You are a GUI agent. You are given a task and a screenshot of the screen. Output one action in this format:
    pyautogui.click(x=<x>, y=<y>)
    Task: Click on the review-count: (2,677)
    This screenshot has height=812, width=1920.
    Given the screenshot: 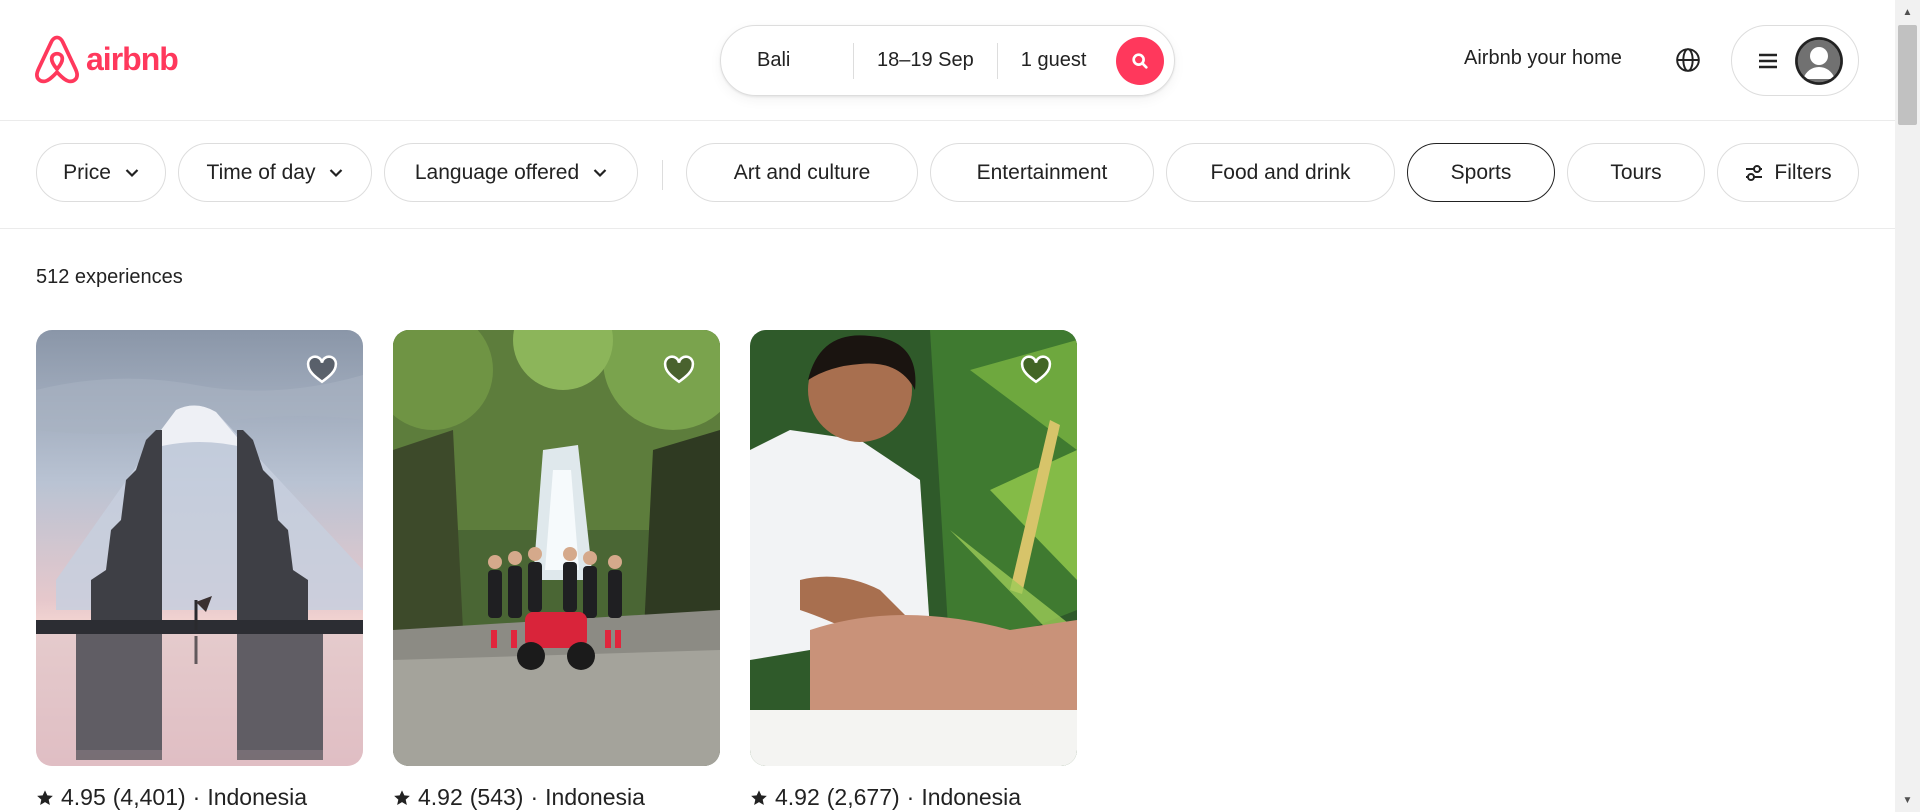 What is the action you would take?
    pyautogui.click(x=863, y=797)
    